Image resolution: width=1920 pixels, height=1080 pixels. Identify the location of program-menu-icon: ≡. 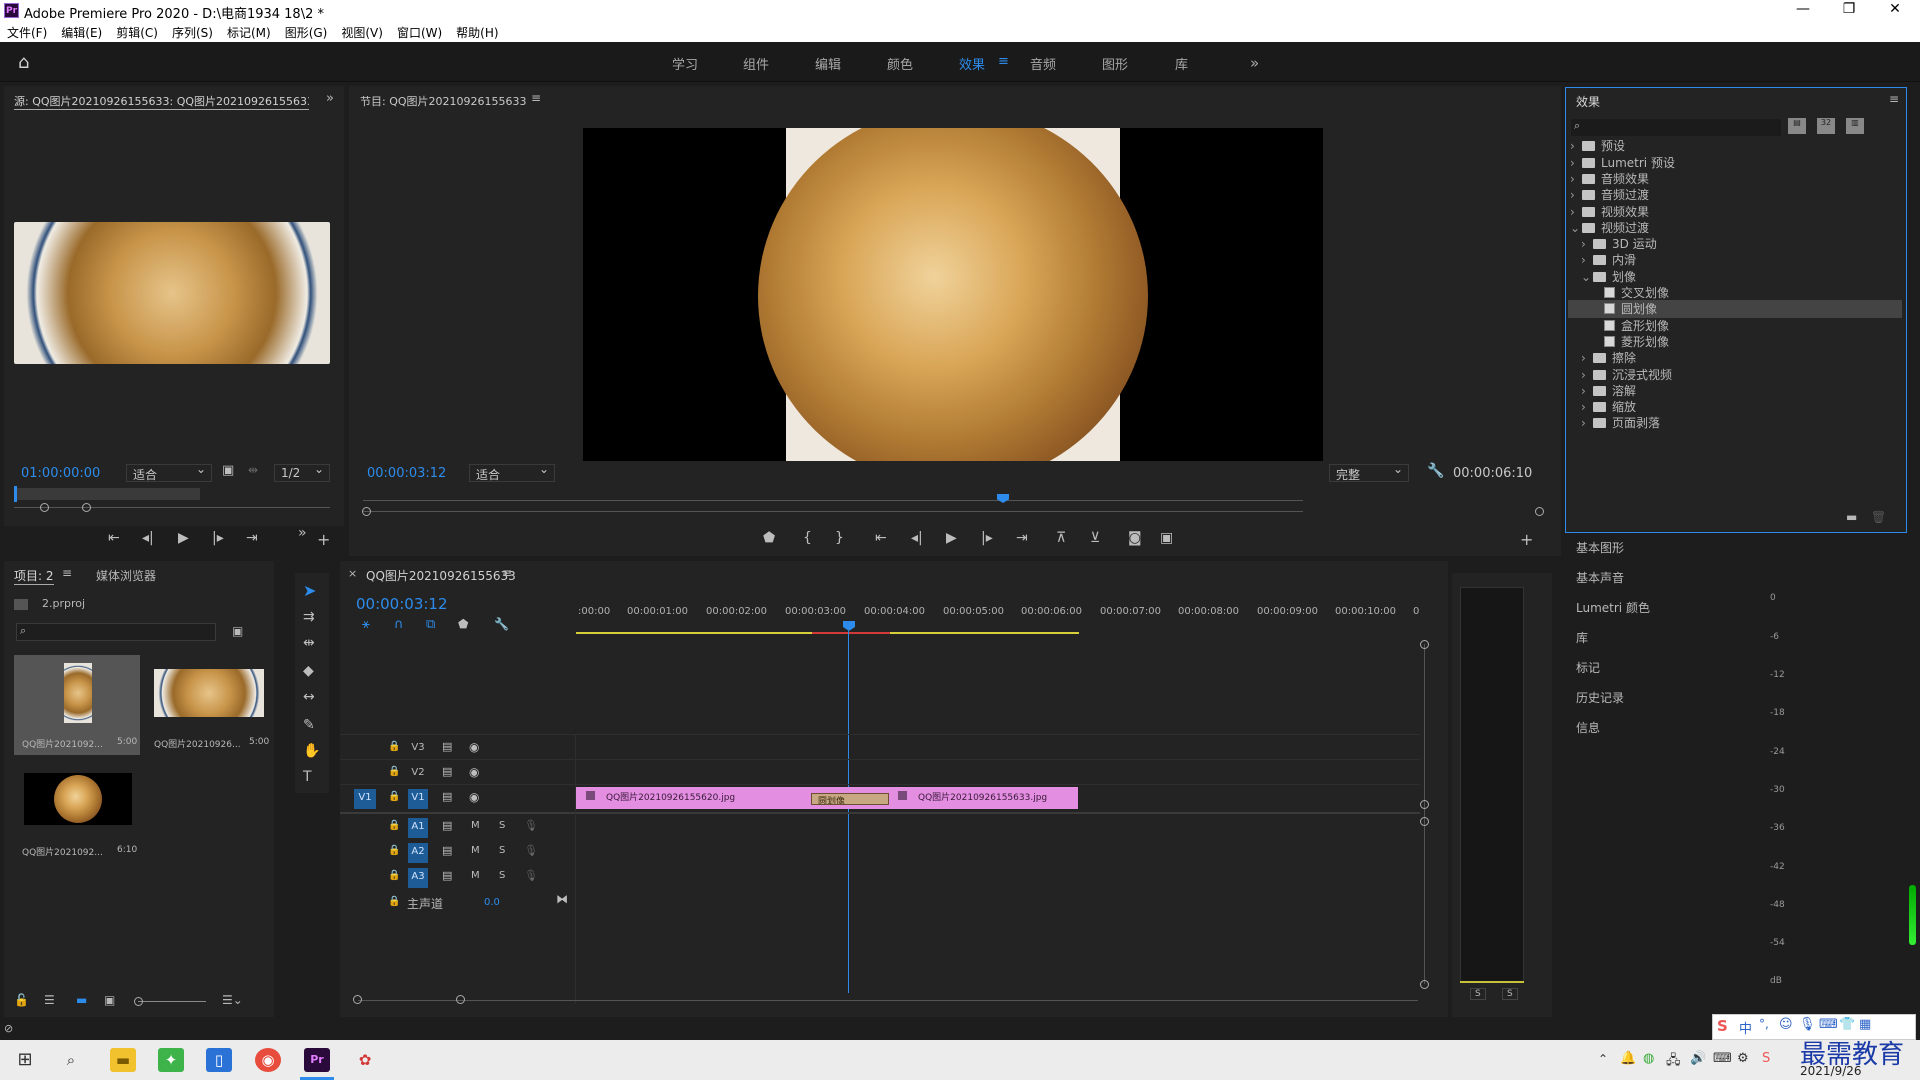
(536, 98).